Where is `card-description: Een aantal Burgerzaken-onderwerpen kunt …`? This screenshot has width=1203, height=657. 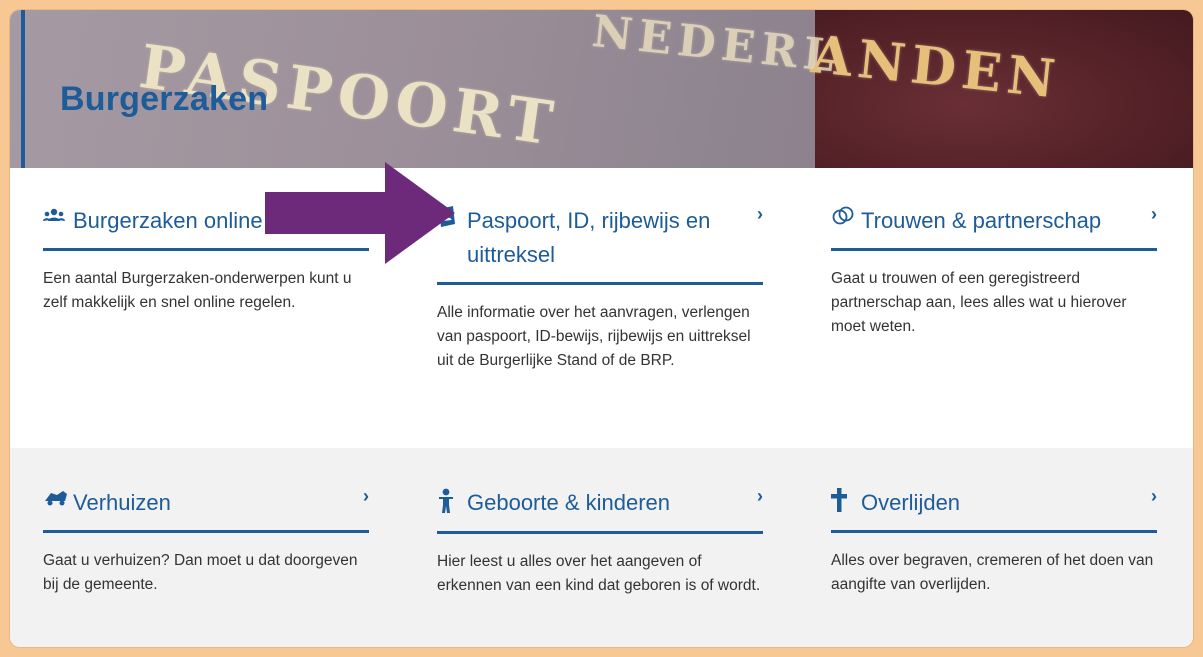
card-description: Een aantal Burgerzaken-onderwerpen kunt … is located at coordinates (197, 290).